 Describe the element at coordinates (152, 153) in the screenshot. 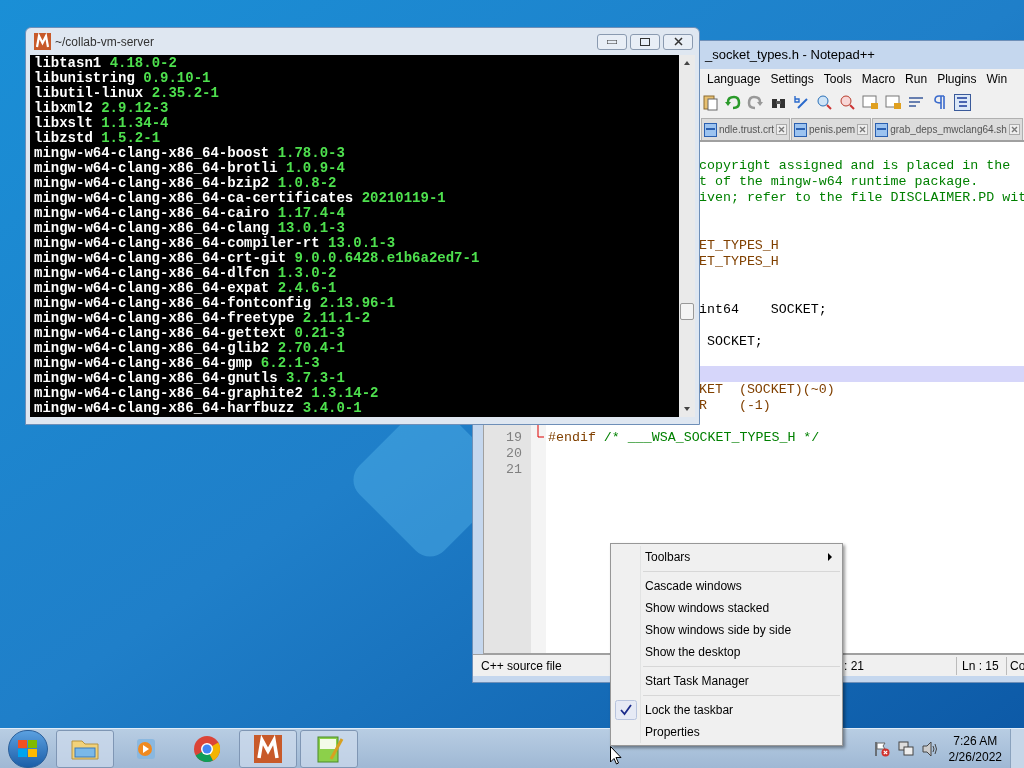

I see `package-name: mingw-w64-clang-x86_64-boost` at that location.